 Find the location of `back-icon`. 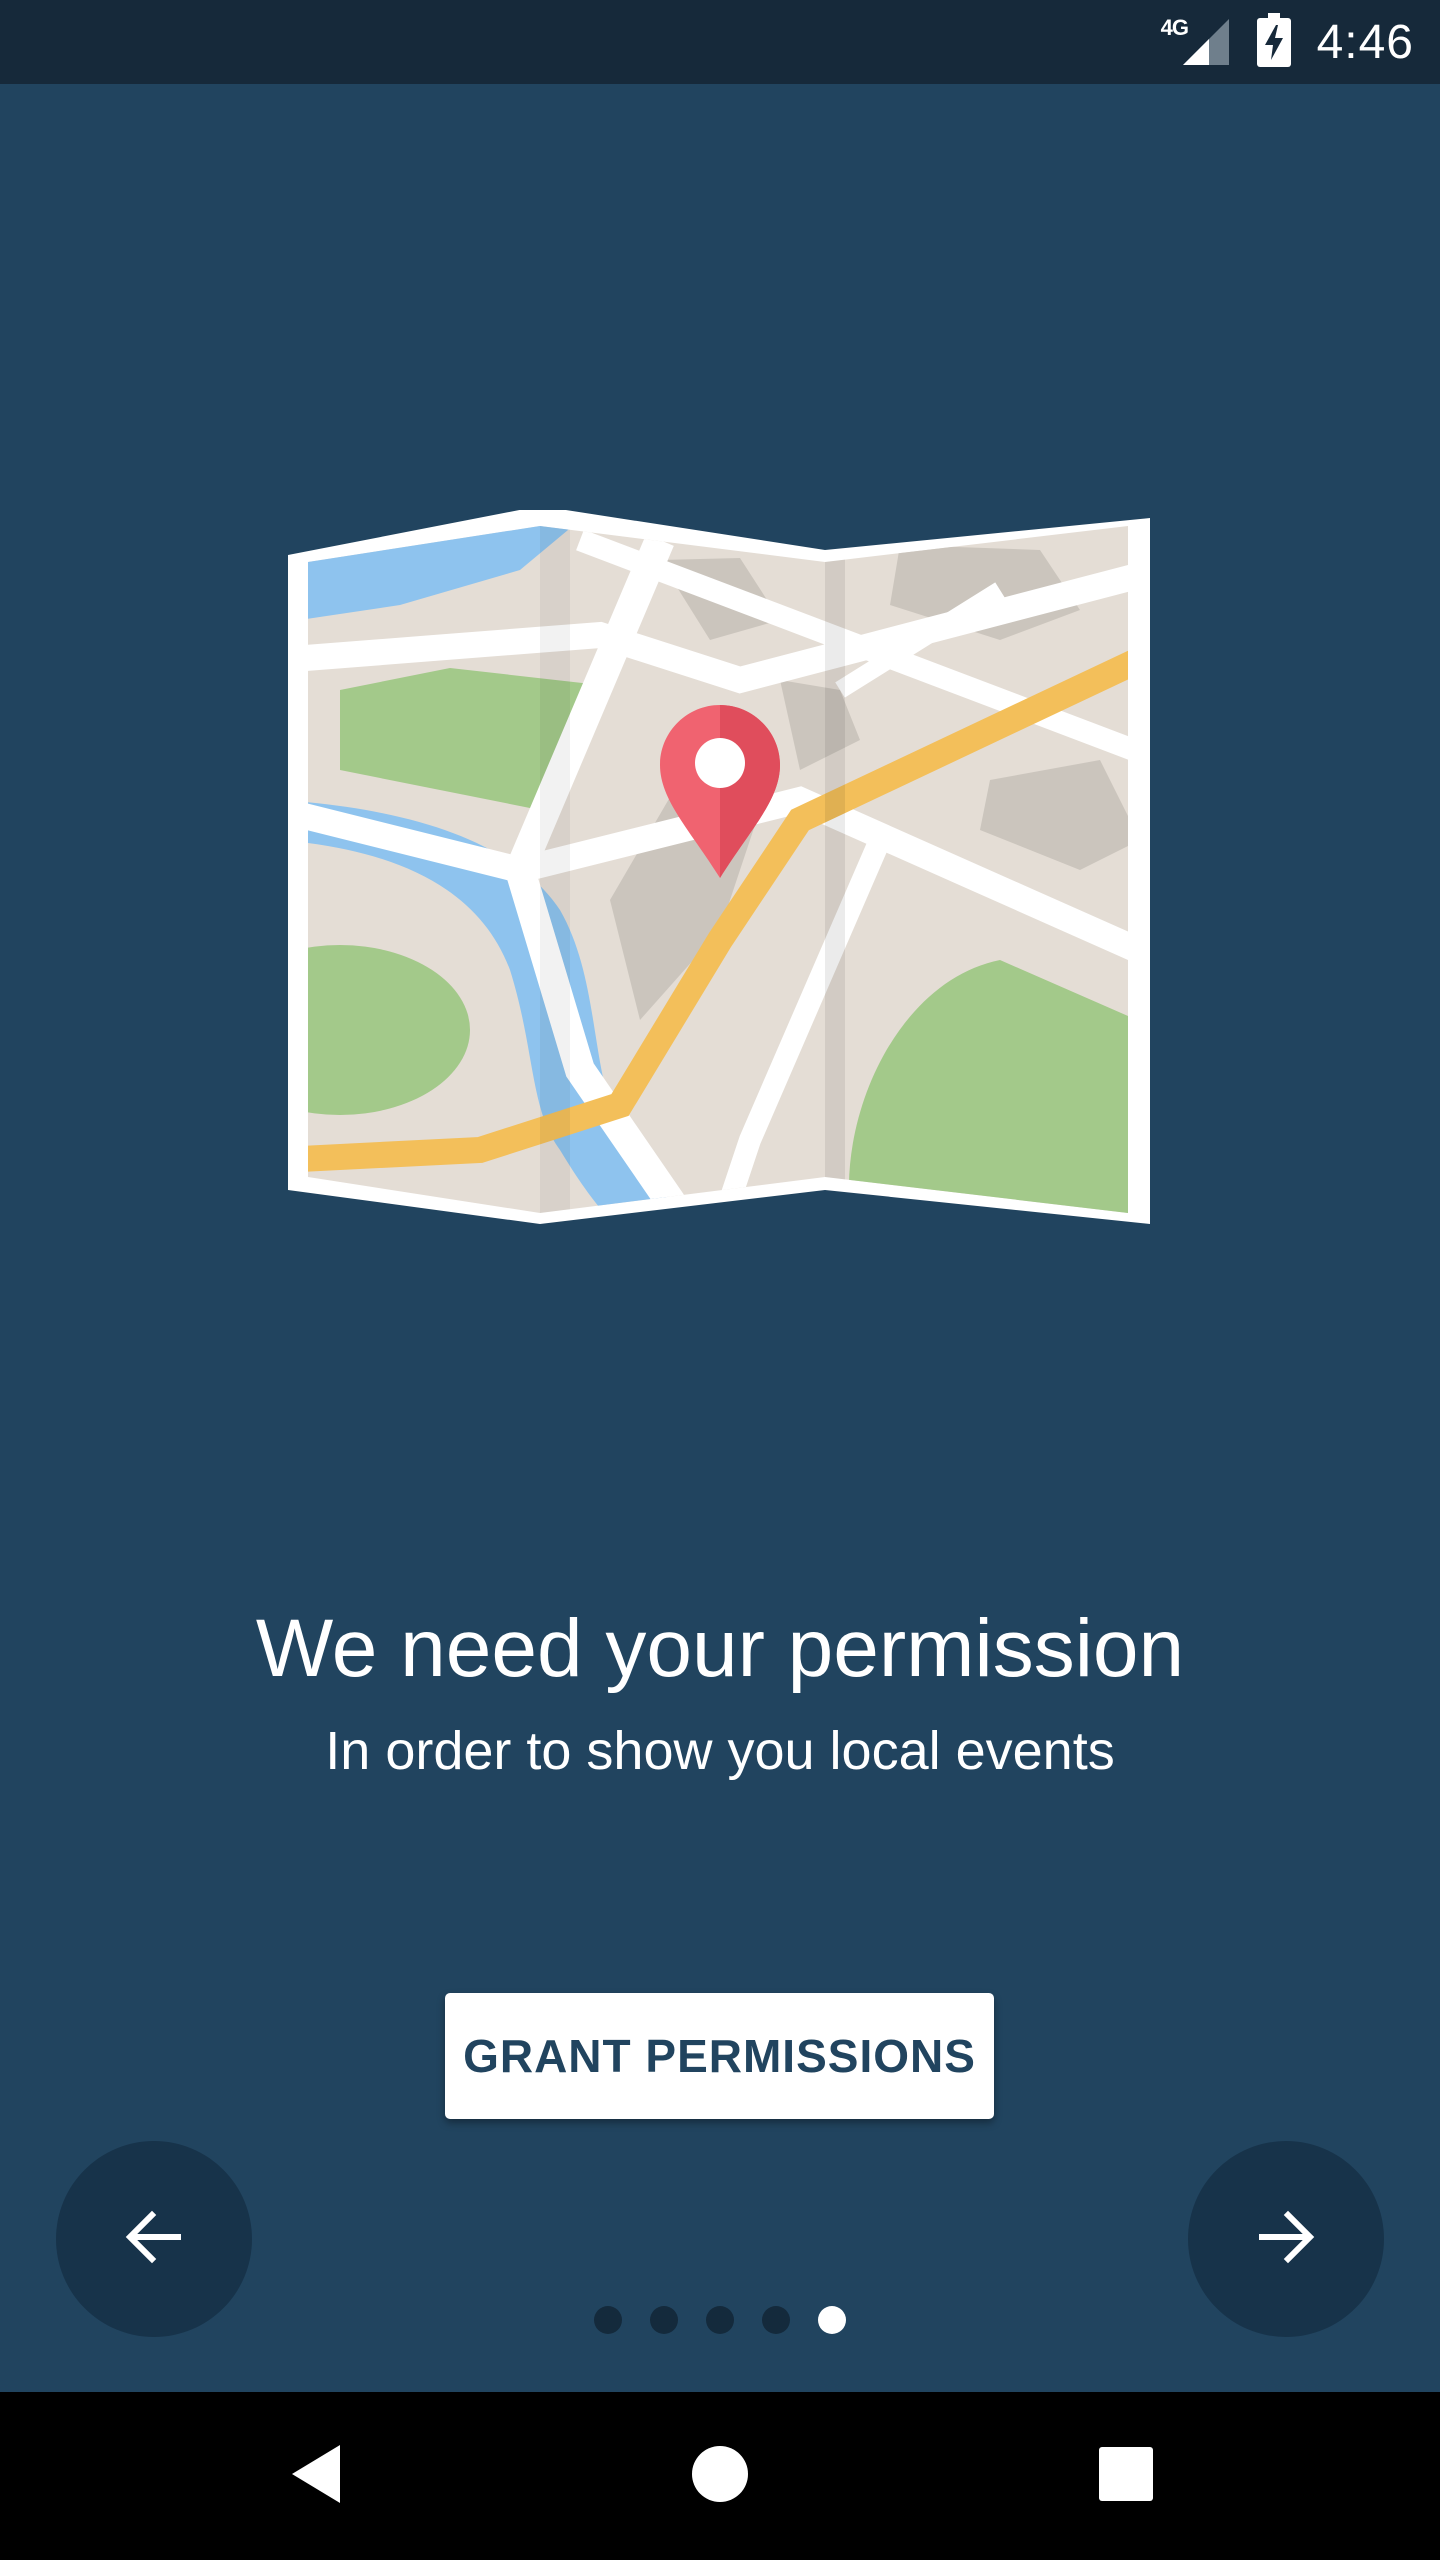

back-icon is located at coordinates (316, 2476).